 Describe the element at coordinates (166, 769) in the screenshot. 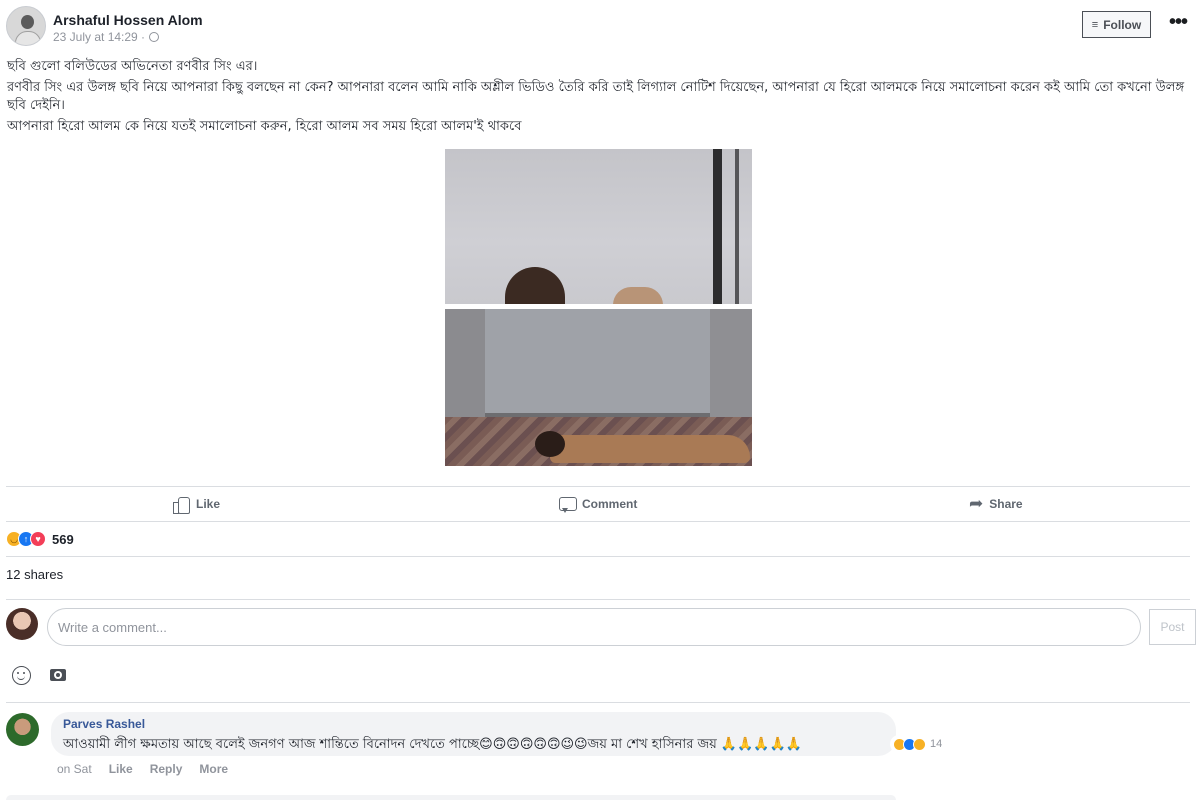

I see `comment-reply-link: Reply` at that location.